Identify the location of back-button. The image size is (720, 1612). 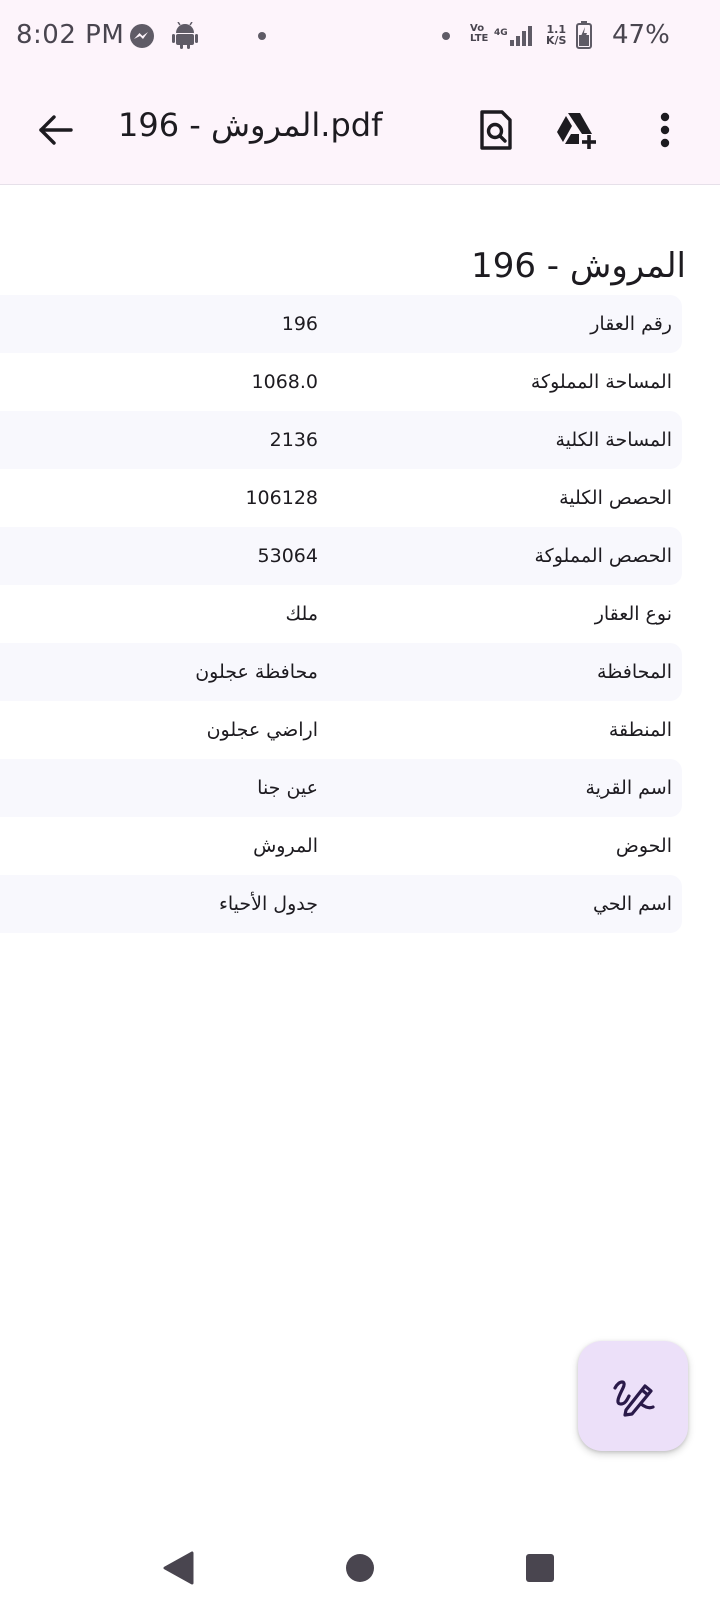
(56, 130).